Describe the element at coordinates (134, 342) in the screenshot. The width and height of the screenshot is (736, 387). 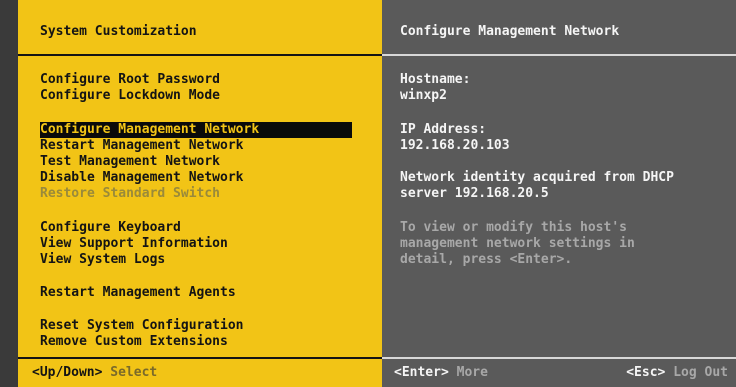
I see `menu-item-remove-custom-extensions: Remove Custom Extensions` at that location.